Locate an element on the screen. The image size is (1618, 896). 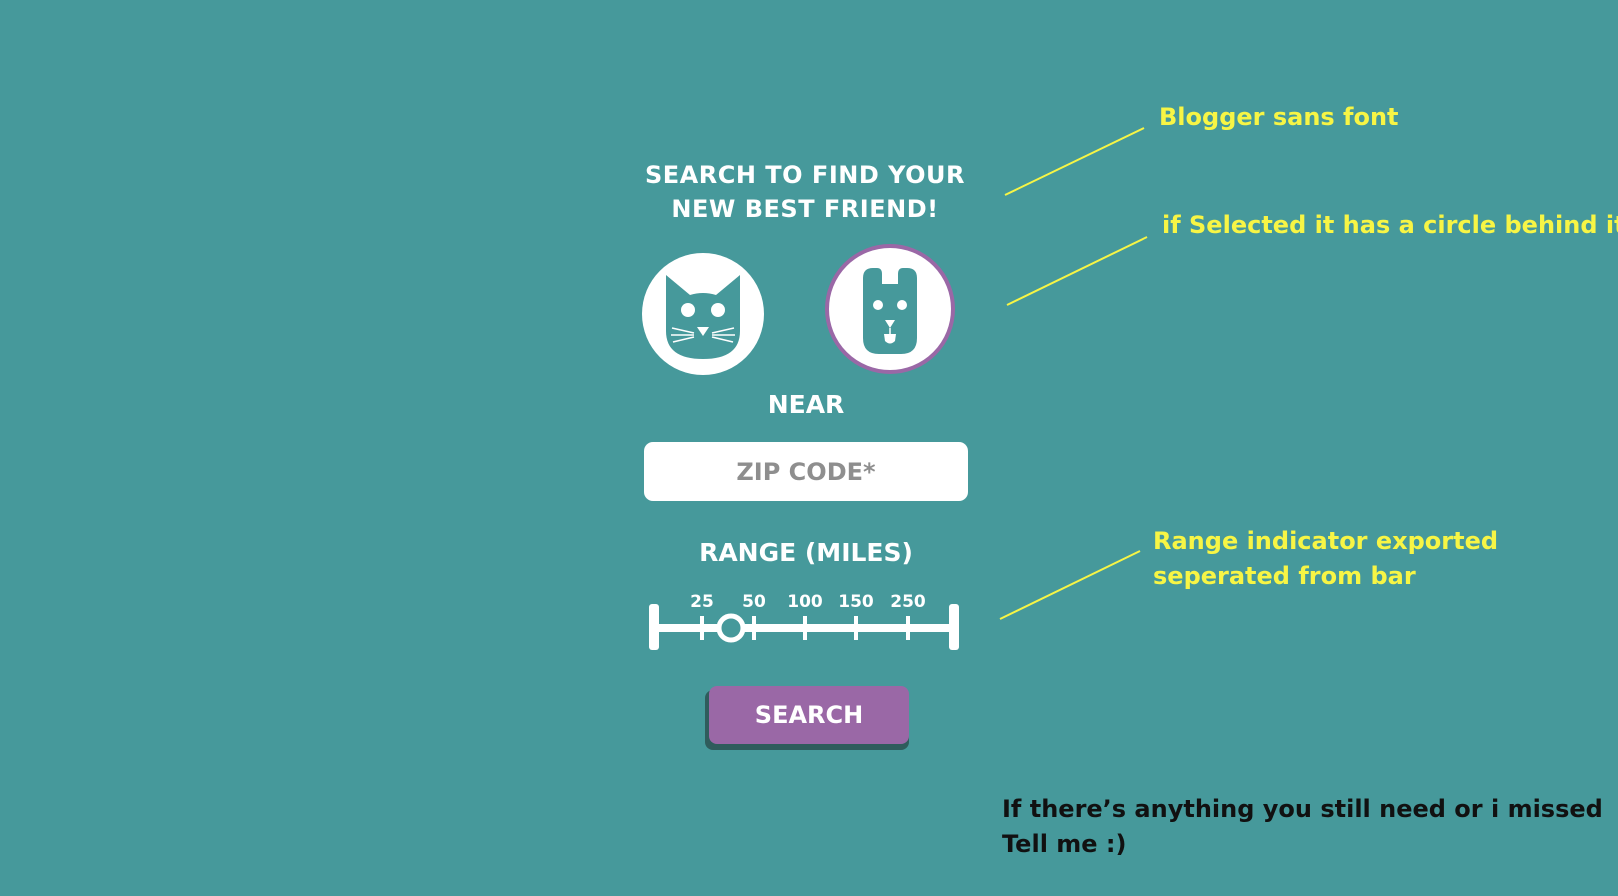
pet-option-cat is located at coordinates (703, 314).